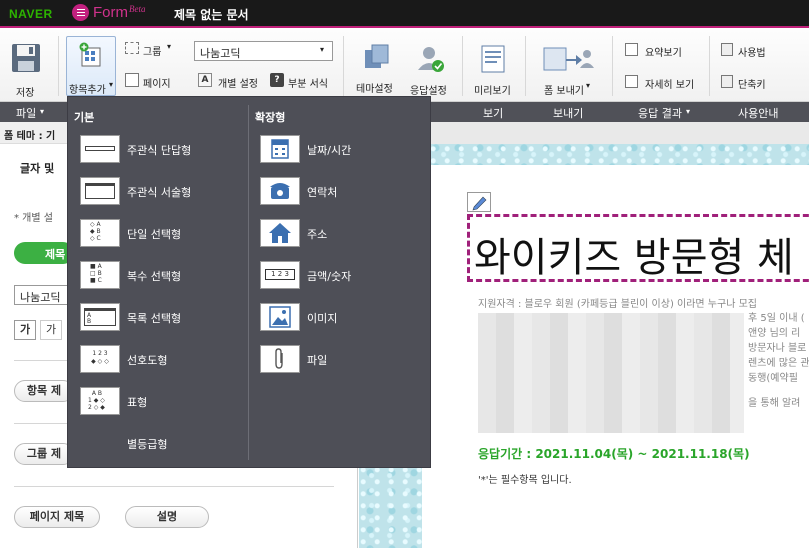  What do you see at coordinates (665, 83) in the screenshot?
I see `detail-view-button: 자세히 보기` at bounding box center [665, 83].